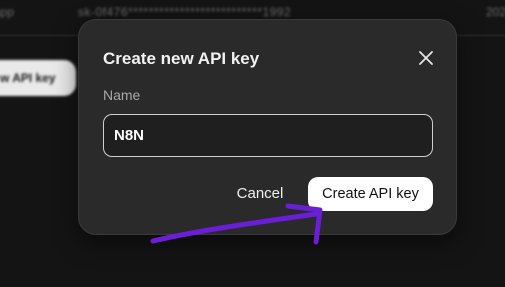  What do you see at coordinates (181, 58) in the screenshot?
I see `dialog-title: Create new API key` at bounding box center [181, 58].